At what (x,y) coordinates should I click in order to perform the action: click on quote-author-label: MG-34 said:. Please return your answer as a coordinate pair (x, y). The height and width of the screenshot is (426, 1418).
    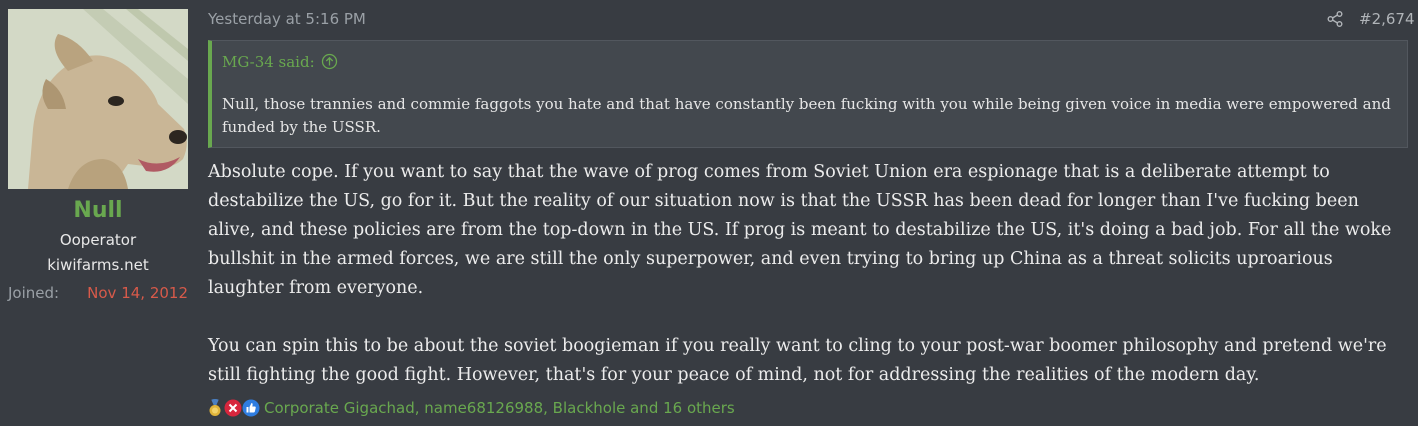
    Looking at the image, I should click on (268, 62).